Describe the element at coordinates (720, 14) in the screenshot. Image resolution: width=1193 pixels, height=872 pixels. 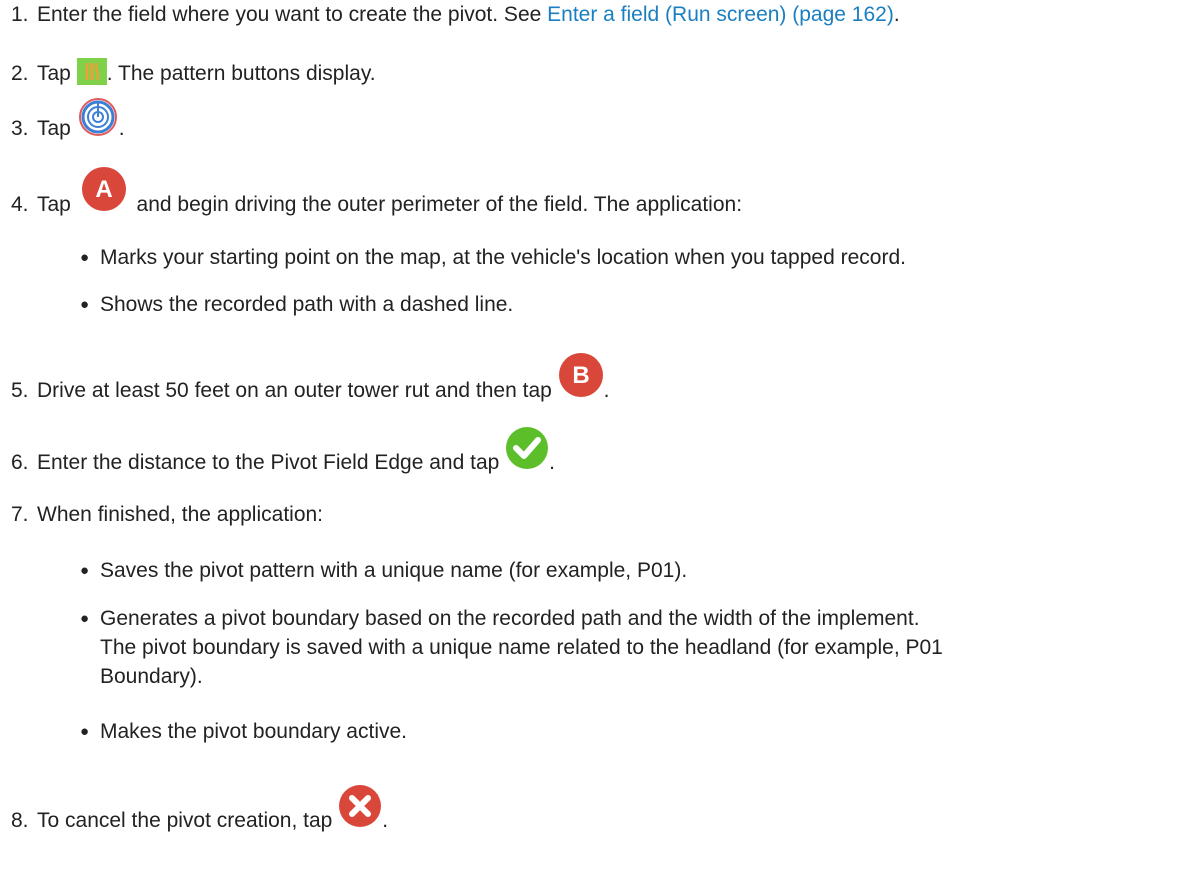
I see `run-screen-link: Enter a field (Run screen) (page 162)` at that location.